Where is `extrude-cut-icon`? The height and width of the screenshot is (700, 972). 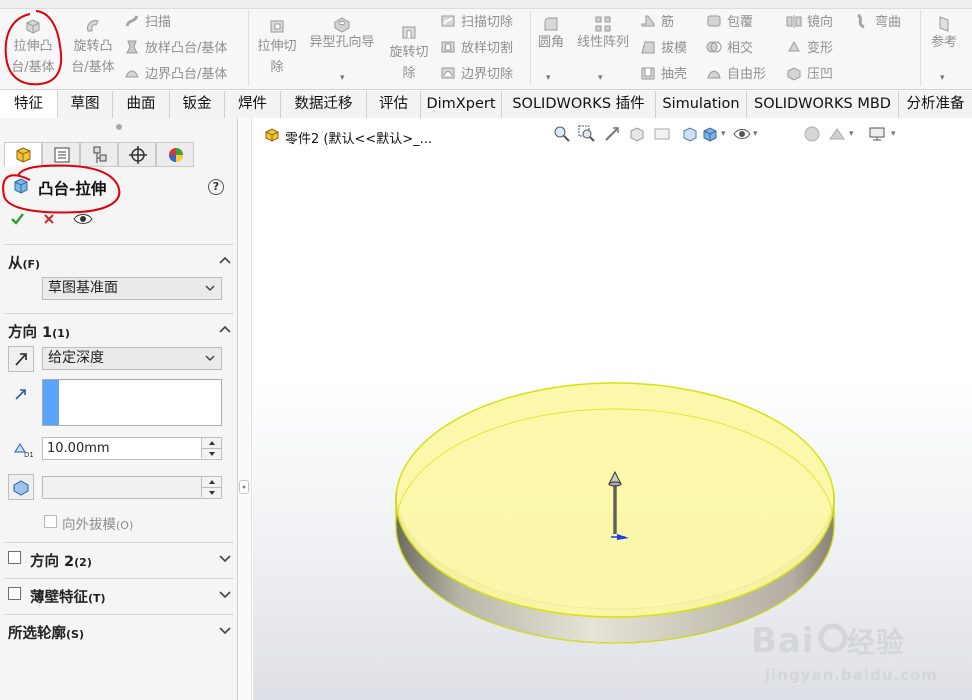 extrude-cut-icon is located at coordinates (277, 26).